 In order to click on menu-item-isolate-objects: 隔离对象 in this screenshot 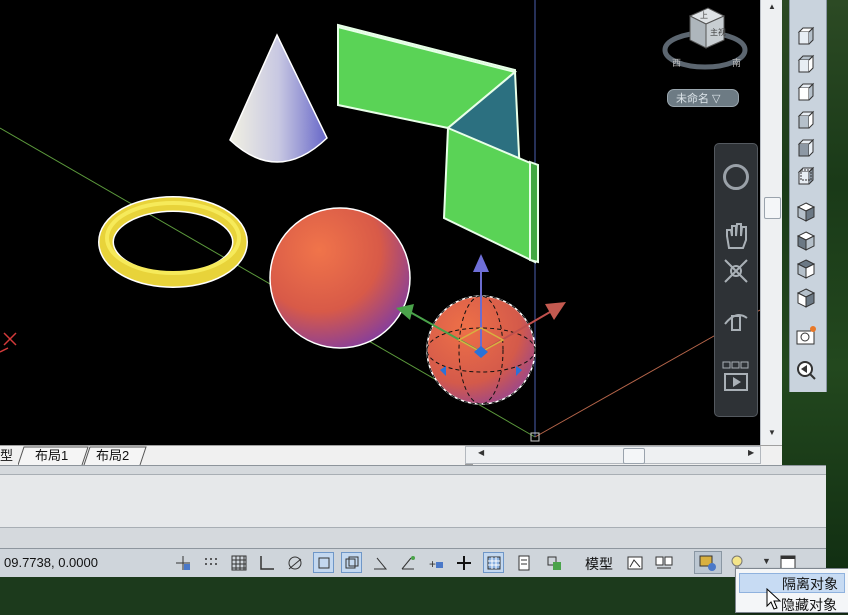, I will do `click(792, 583)`.